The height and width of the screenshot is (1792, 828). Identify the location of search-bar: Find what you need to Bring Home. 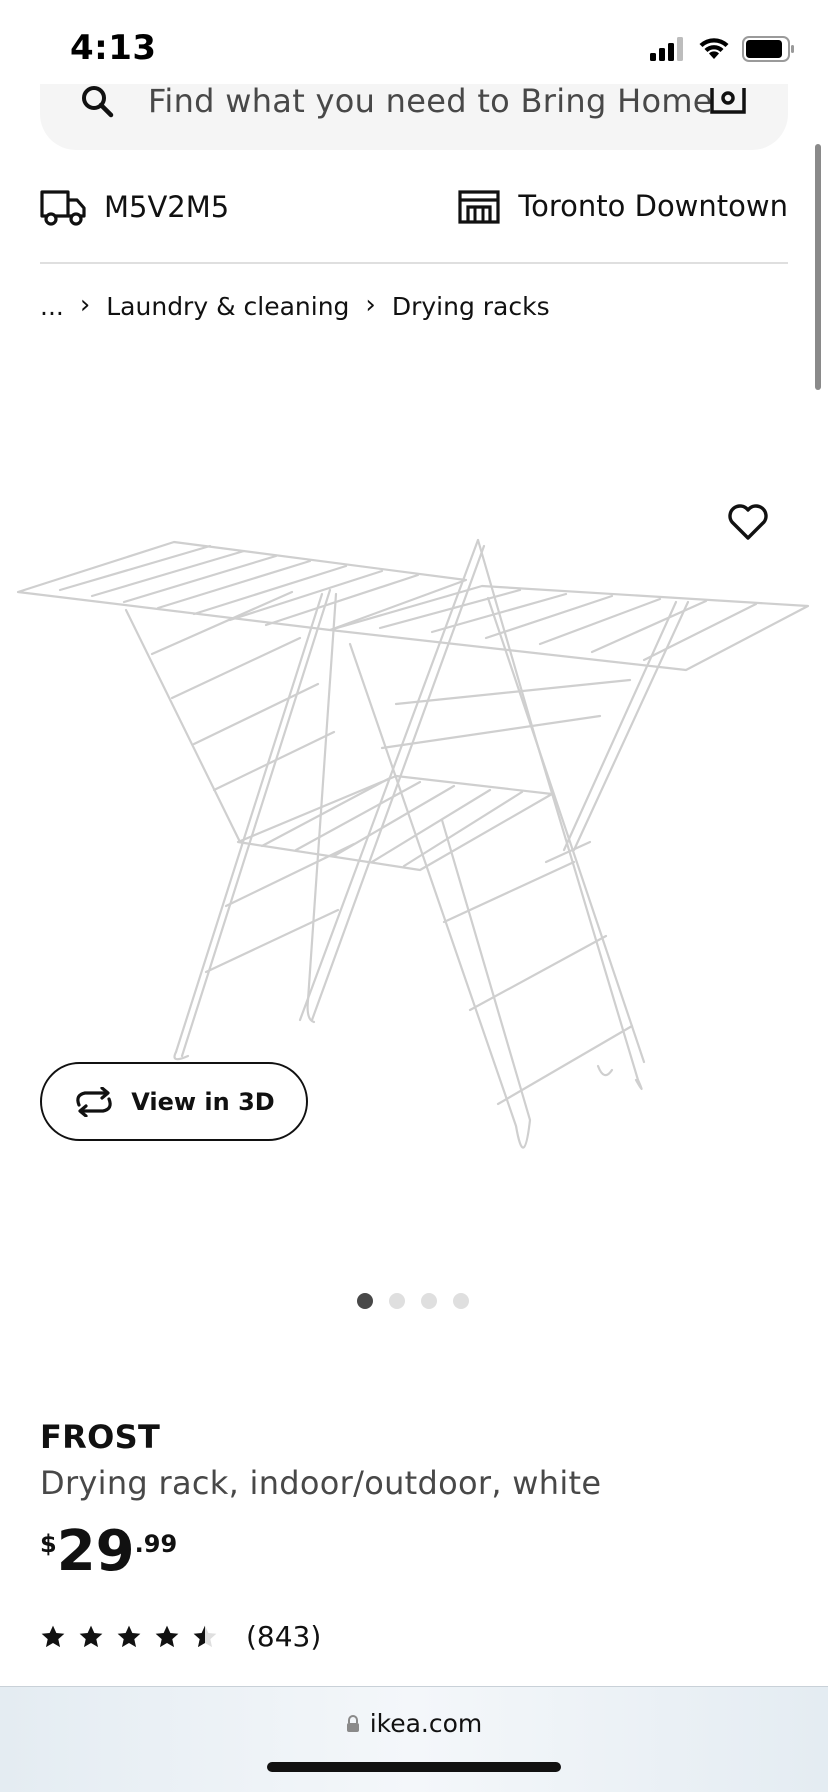
(414, 116).